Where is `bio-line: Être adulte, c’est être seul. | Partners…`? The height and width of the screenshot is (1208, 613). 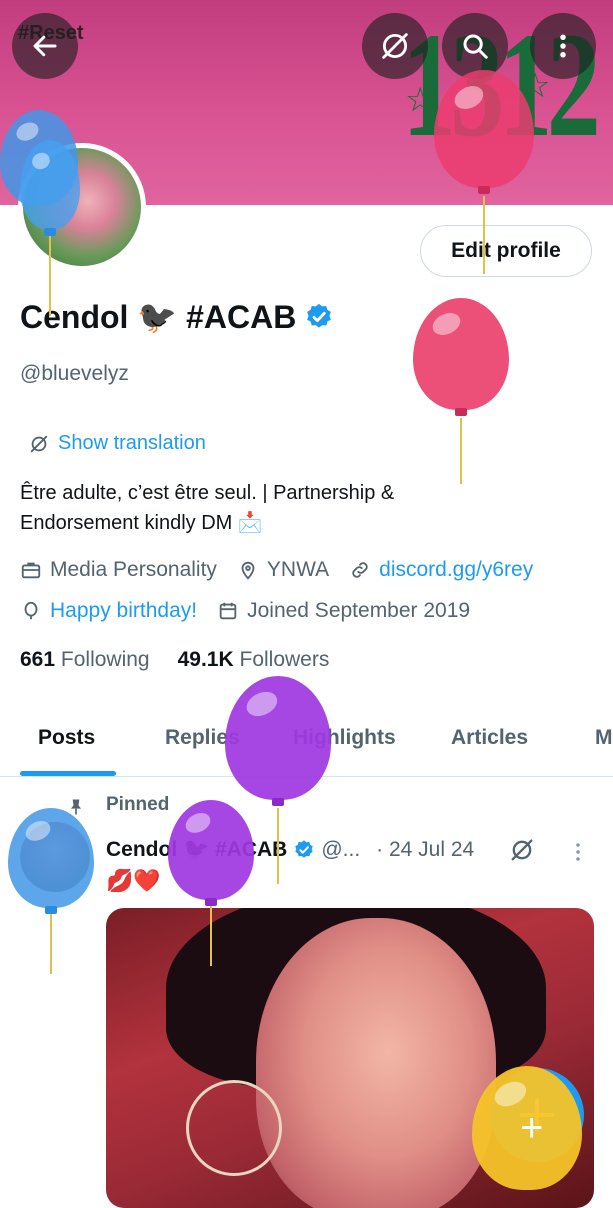 bio-line: Être adulte, c’est être seul. | Partners… is located at coordinates (207, 493).